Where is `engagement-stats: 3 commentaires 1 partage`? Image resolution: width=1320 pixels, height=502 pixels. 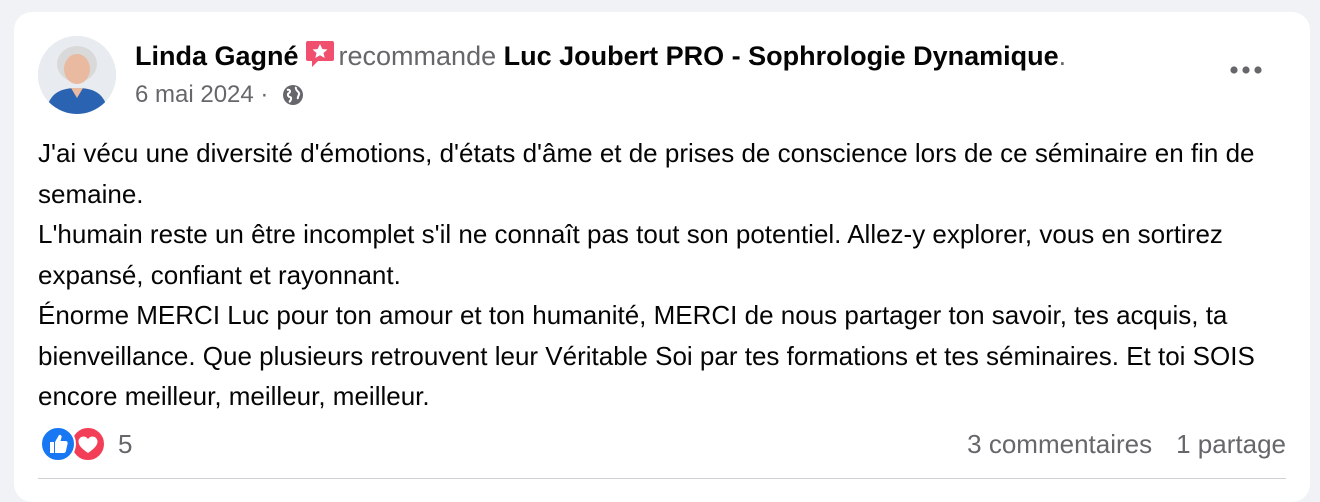
engagement-stats: 3 commentaires 1 partage is located at coordinates (1126, 444).